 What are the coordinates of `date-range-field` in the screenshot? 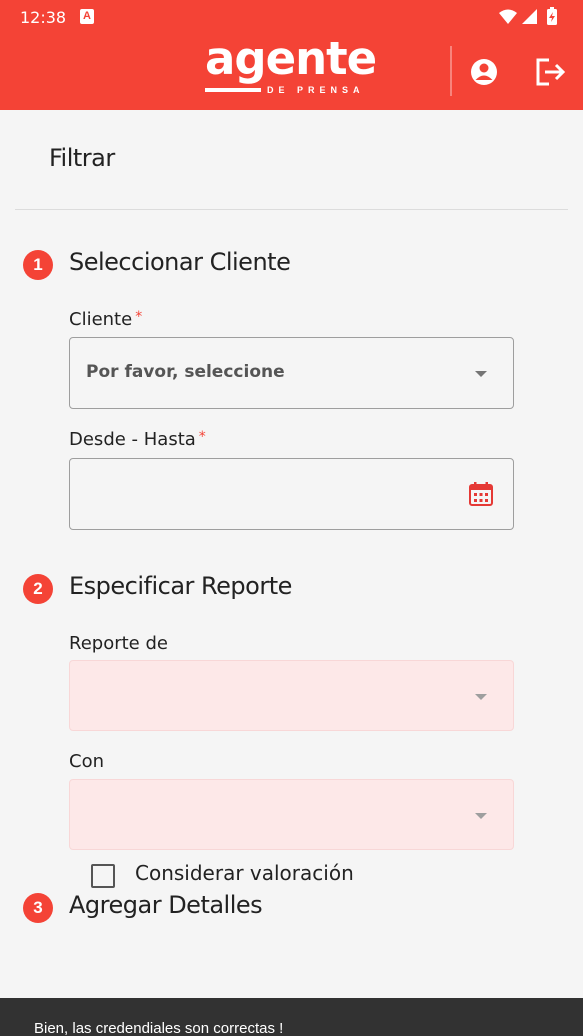 It's located at (291, 494).